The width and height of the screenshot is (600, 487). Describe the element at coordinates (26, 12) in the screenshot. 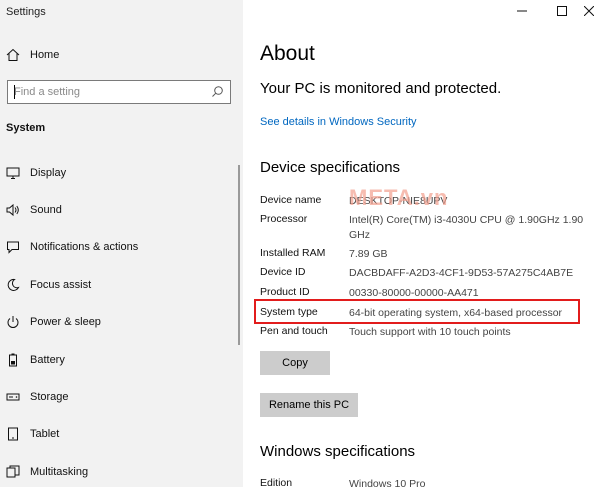

I see `app-title: Settings` at that location.